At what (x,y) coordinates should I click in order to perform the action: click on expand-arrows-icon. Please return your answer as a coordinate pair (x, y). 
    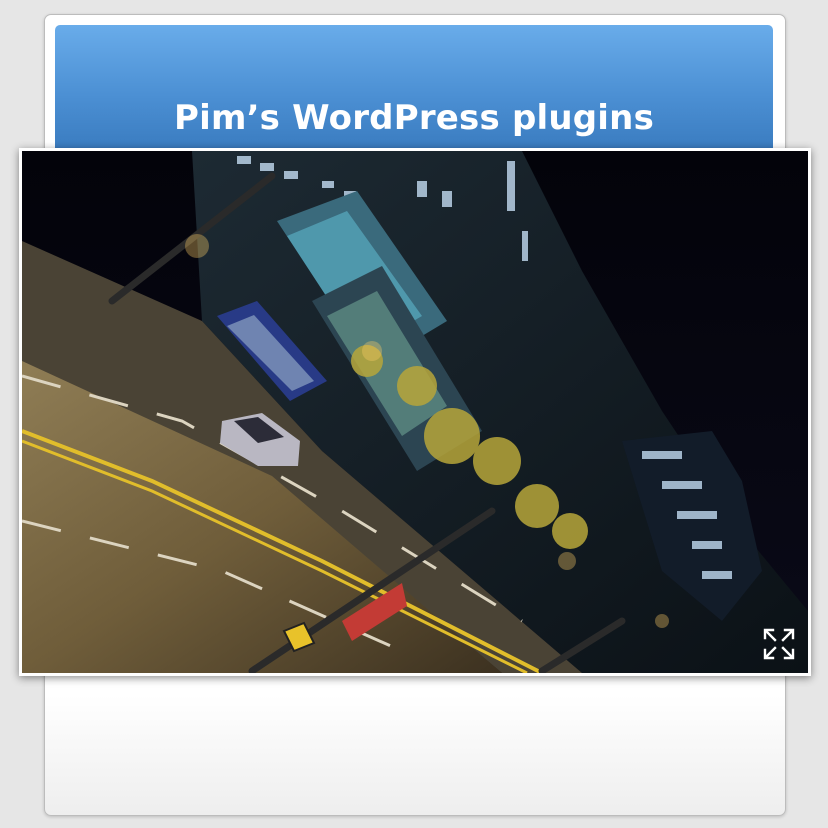
    Looking at the image, I should click on (779, 644).